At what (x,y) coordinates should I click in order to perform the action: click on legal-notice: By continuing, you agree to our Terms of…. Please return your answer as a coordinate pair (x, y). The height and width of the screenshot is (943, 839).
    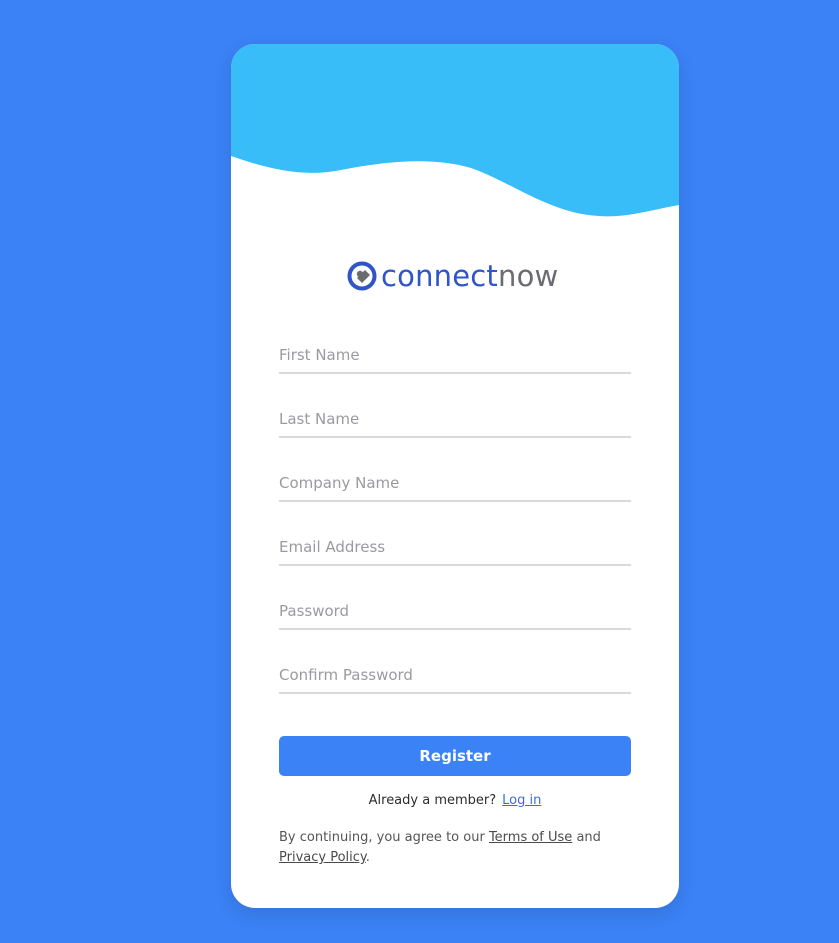
    Looking at the image, I should click on (455, 848).